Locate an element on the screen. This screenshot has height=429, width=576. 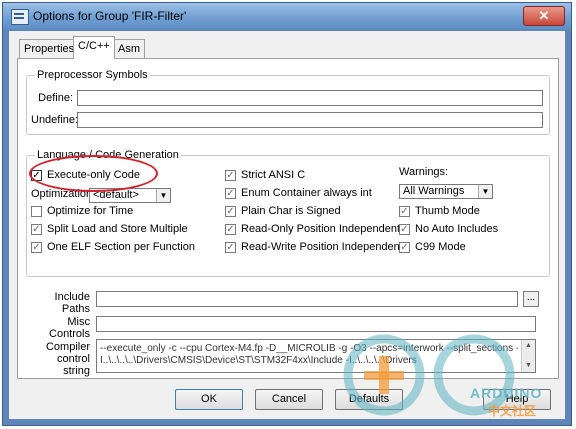
tab-c-cpp: C/C++ is located at coordinates (94, 47).